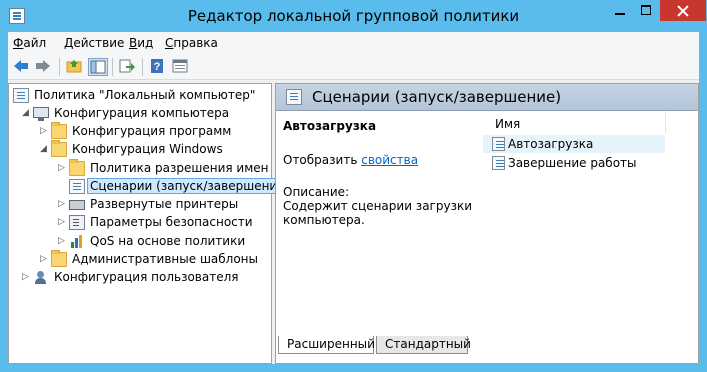 Image resolution: width=707 pixels, height=372 pixels. Describe the element at coordinates (330, 126) in the screenshot. I see `selected-item-title: Автозагрузка` at that location.